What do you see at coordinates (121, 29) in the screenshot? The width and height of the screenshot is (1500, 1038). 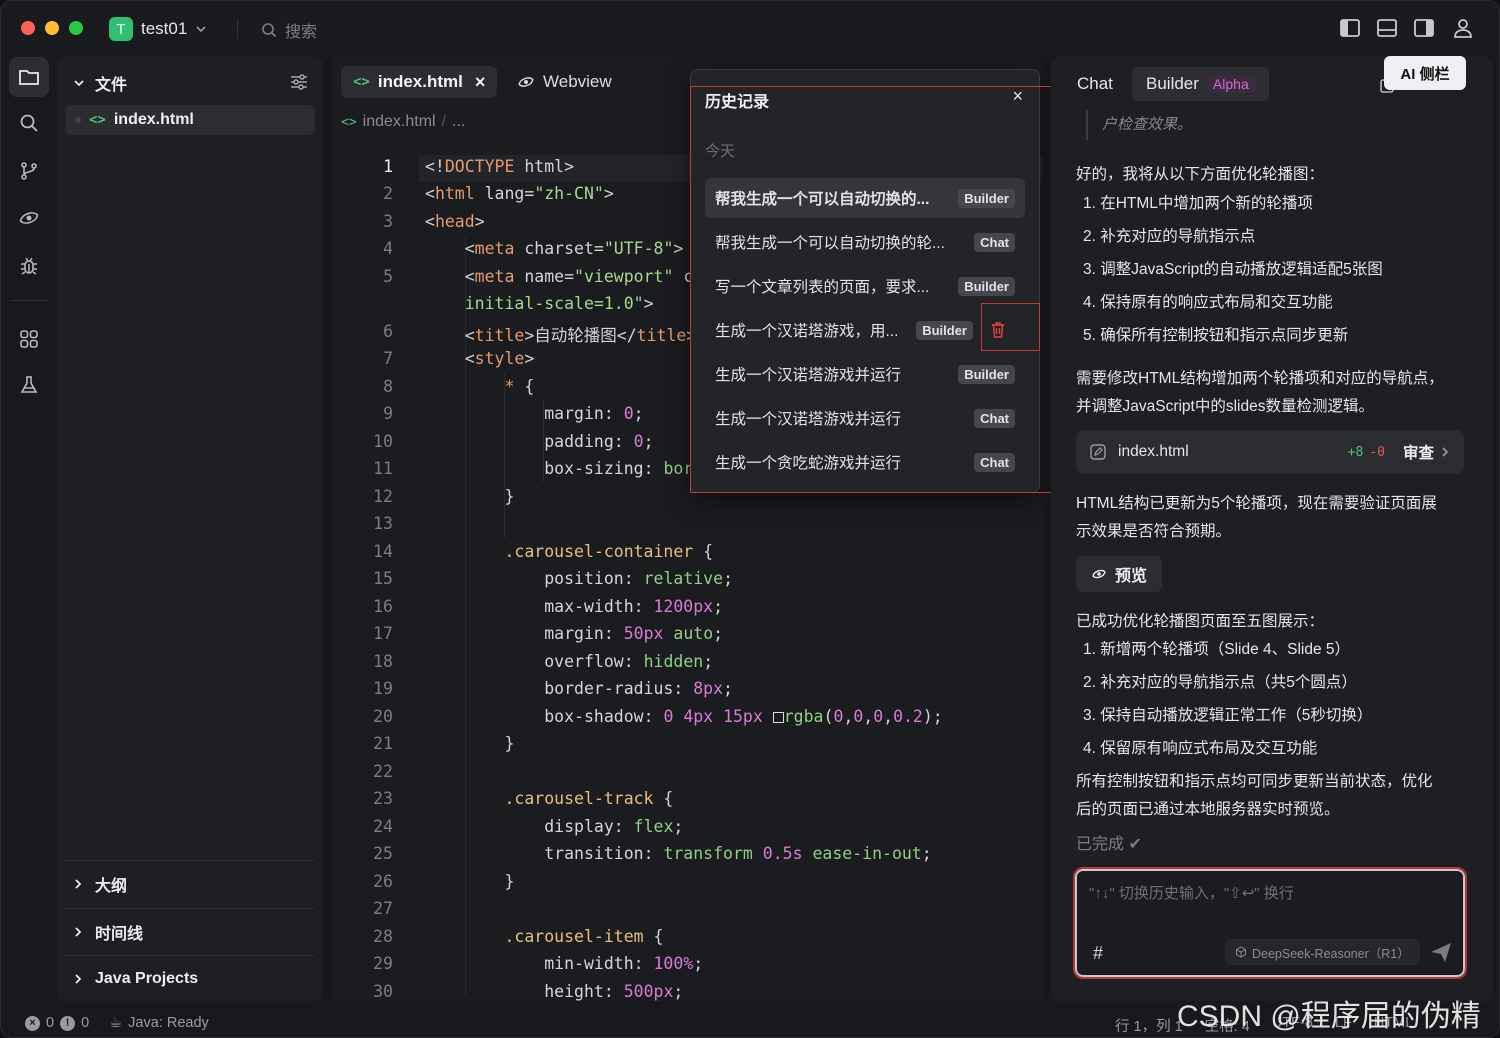 I see `project-badge: T` at bounding box center [121, 29].